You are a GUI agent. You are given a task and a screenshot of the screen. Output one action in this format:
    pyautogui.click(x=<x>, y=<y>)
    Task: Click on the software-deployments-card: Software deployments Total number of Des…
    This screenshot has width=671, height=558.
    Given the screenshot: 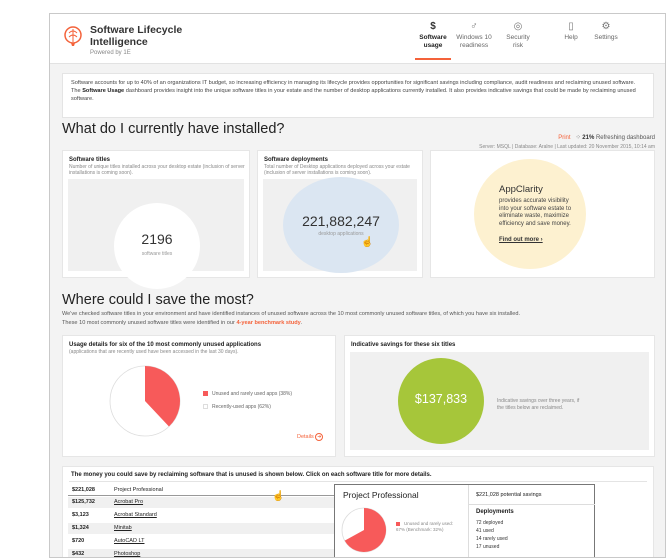 What is the action you would take?
    pyautogui.click(x=340, y=214)
    